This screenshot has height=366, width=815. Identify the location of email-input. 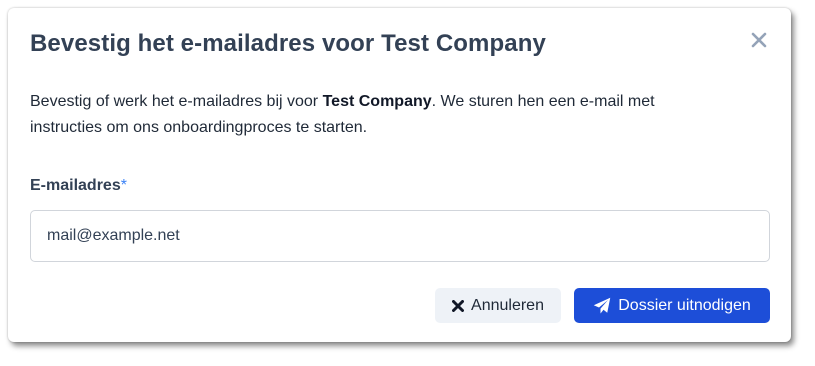
(400, 236).